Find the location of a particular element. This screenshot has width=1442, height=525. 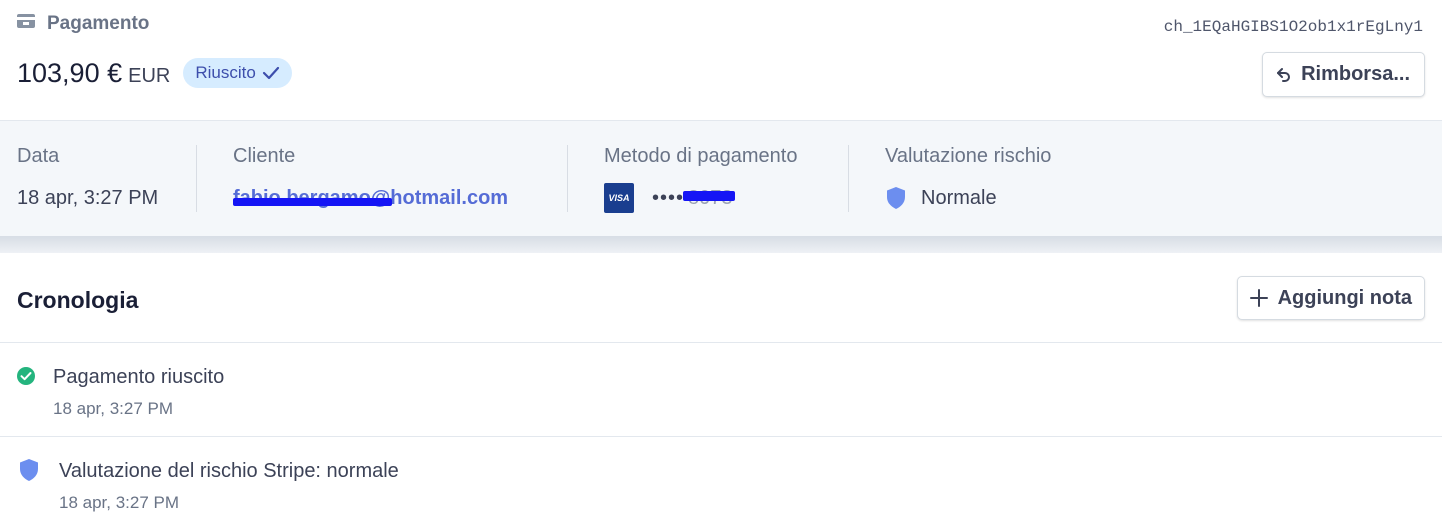

summary-risk: Valutazione rischio Normale is located at coordinates (968, 179).